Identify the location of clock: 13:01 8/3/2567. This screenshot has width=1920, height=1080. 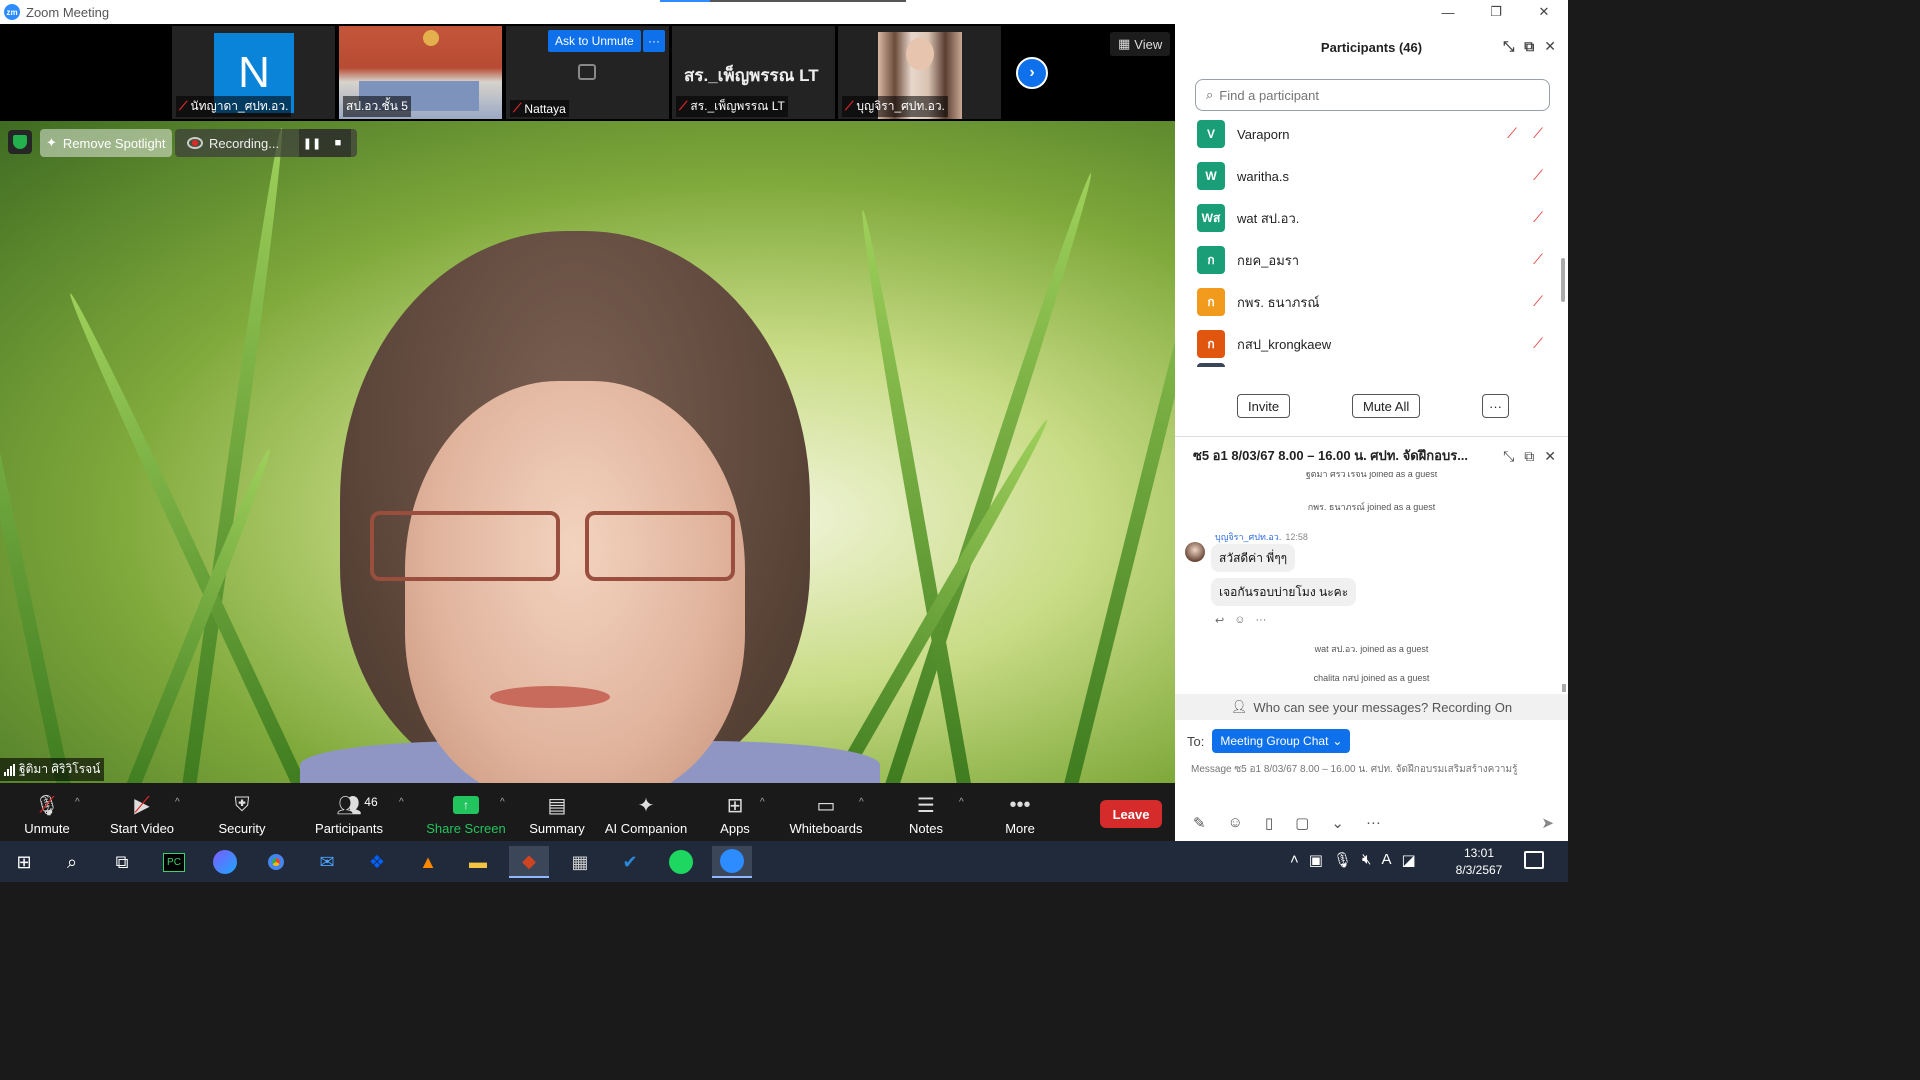
(1479, 862).